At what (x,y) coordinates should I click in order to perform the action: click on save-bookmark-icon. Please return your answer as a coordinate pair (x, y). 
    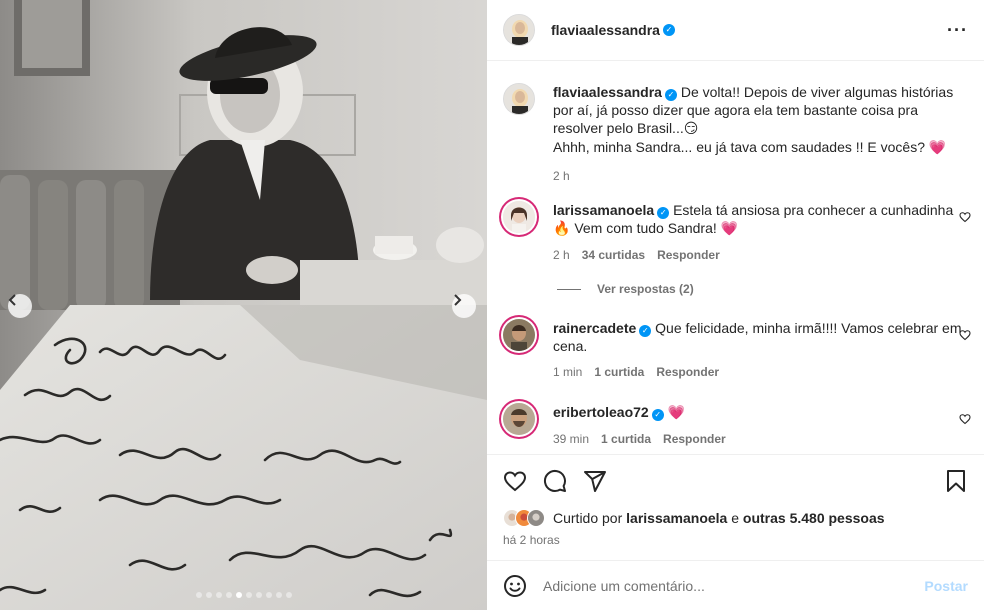
    Looking at the image, I should click on (956, 481).